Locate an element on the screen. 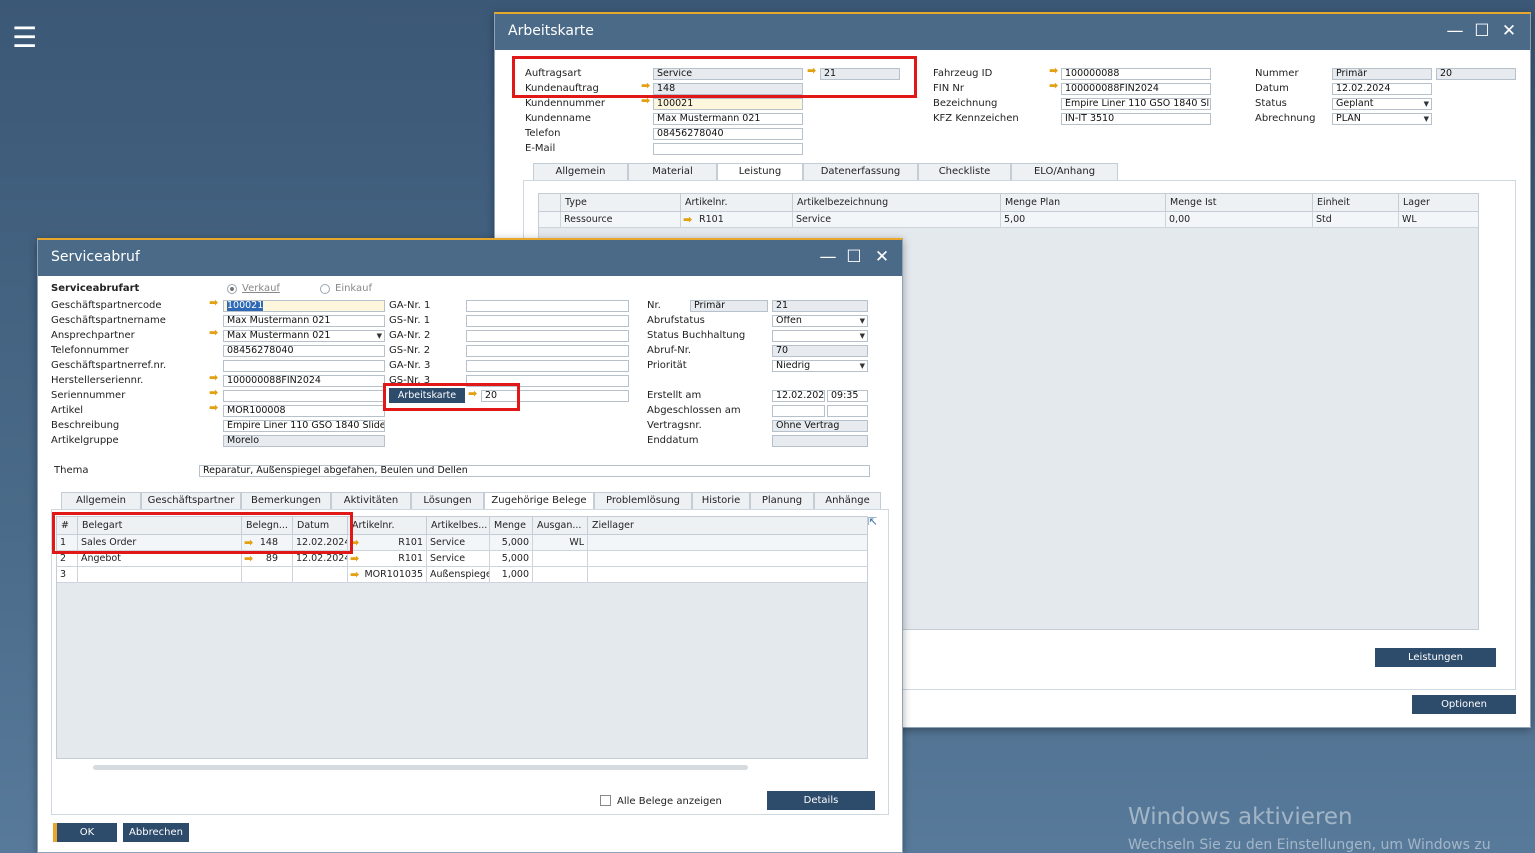 Image resolution: width=1535 pixels, height=853 pixels. abrechnung-select: PLAN is located at coordinates (1382, 119).